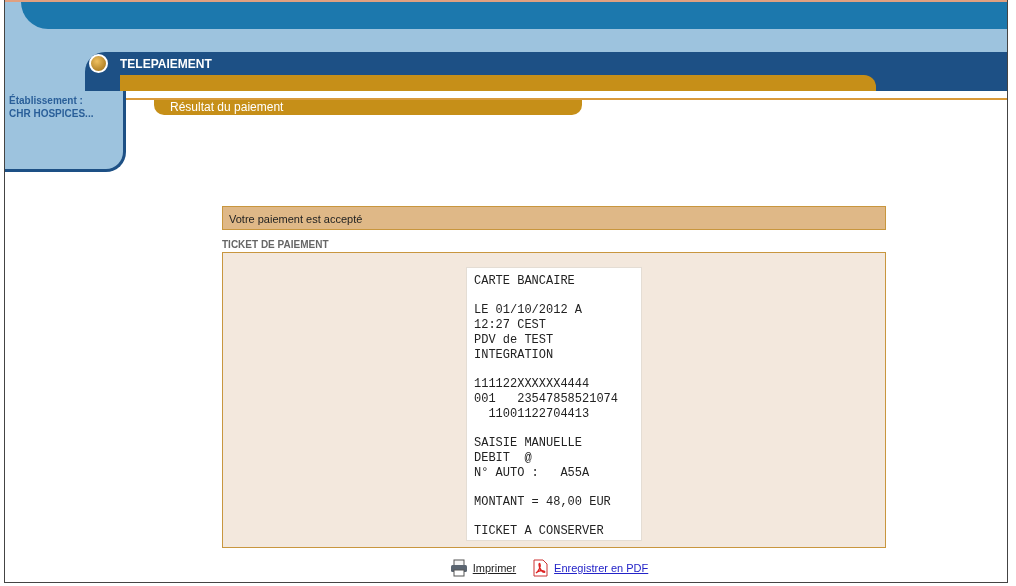  What do you see at coordinates (529, 310) in the screenshot?
I see `receipt-line: LE 01/10/2012 A` at bounding box center [529, 310].